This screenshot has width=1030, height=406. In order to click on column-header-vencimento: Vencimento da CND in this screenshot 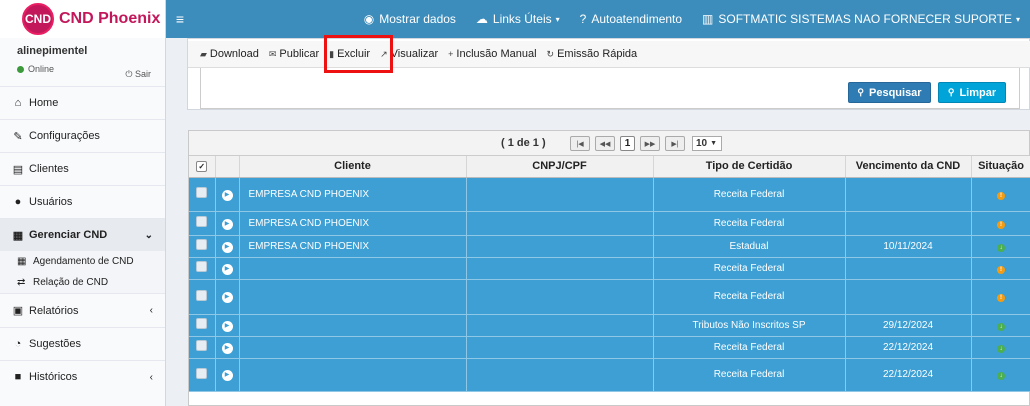, I will do `click(908, 167)`.